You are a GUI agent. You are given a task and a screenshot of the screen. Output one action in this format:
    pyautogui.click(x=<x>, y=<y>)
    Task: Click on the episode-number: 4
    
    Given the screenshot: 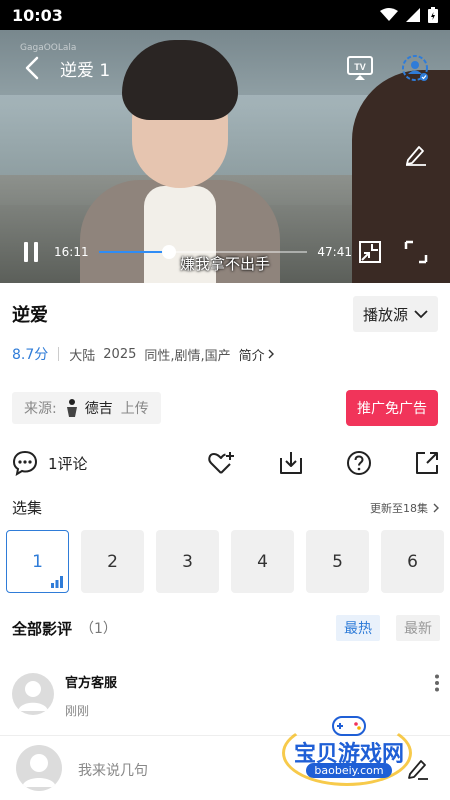 What is the action you would take?
    pyautogui.click(x=262, y=561)
    